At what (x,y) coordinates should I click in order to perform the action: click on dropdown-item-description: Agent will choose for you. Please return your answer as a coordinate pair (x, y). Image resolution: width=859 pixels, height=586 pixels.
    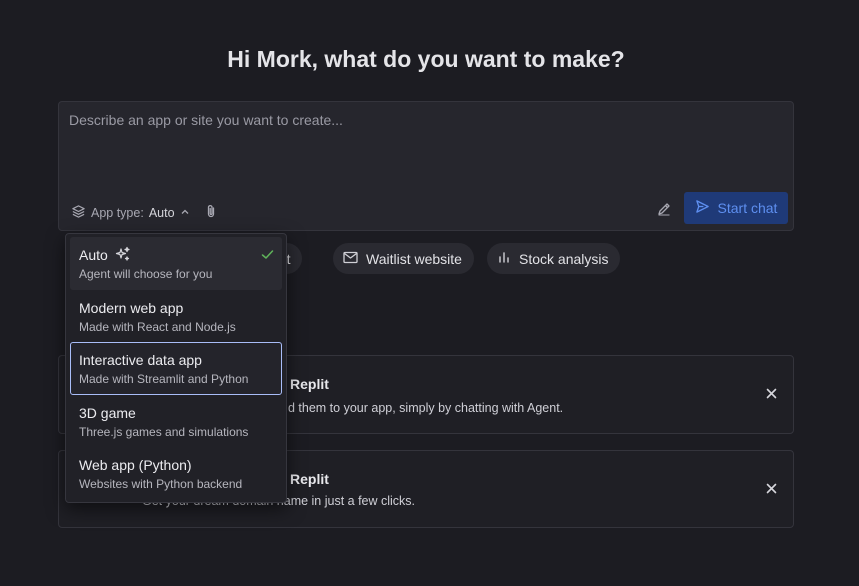
    Looking at the image, I should click on (146, 274).